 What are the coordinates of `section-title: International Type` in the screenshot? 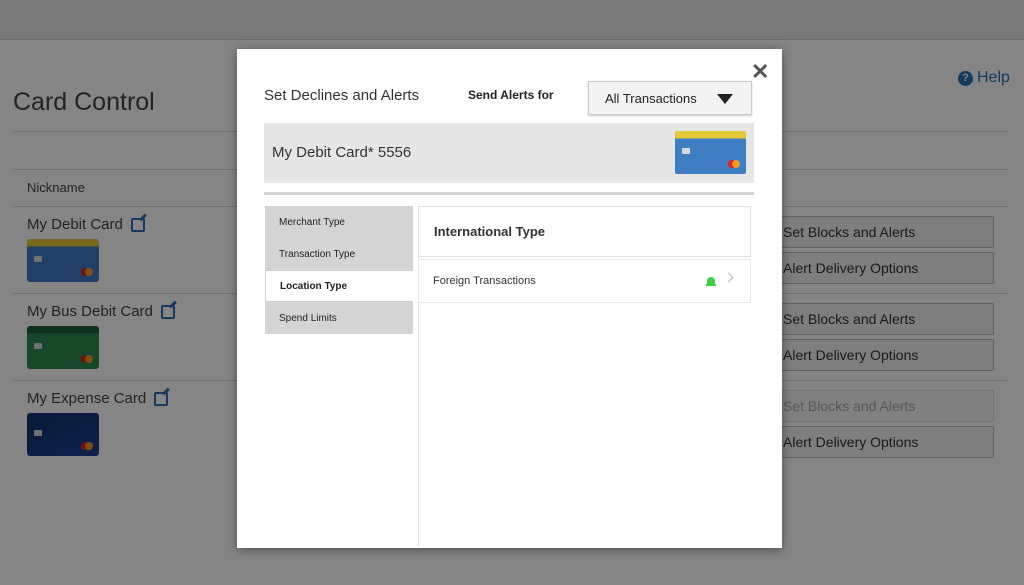 It's located at (584, 231).